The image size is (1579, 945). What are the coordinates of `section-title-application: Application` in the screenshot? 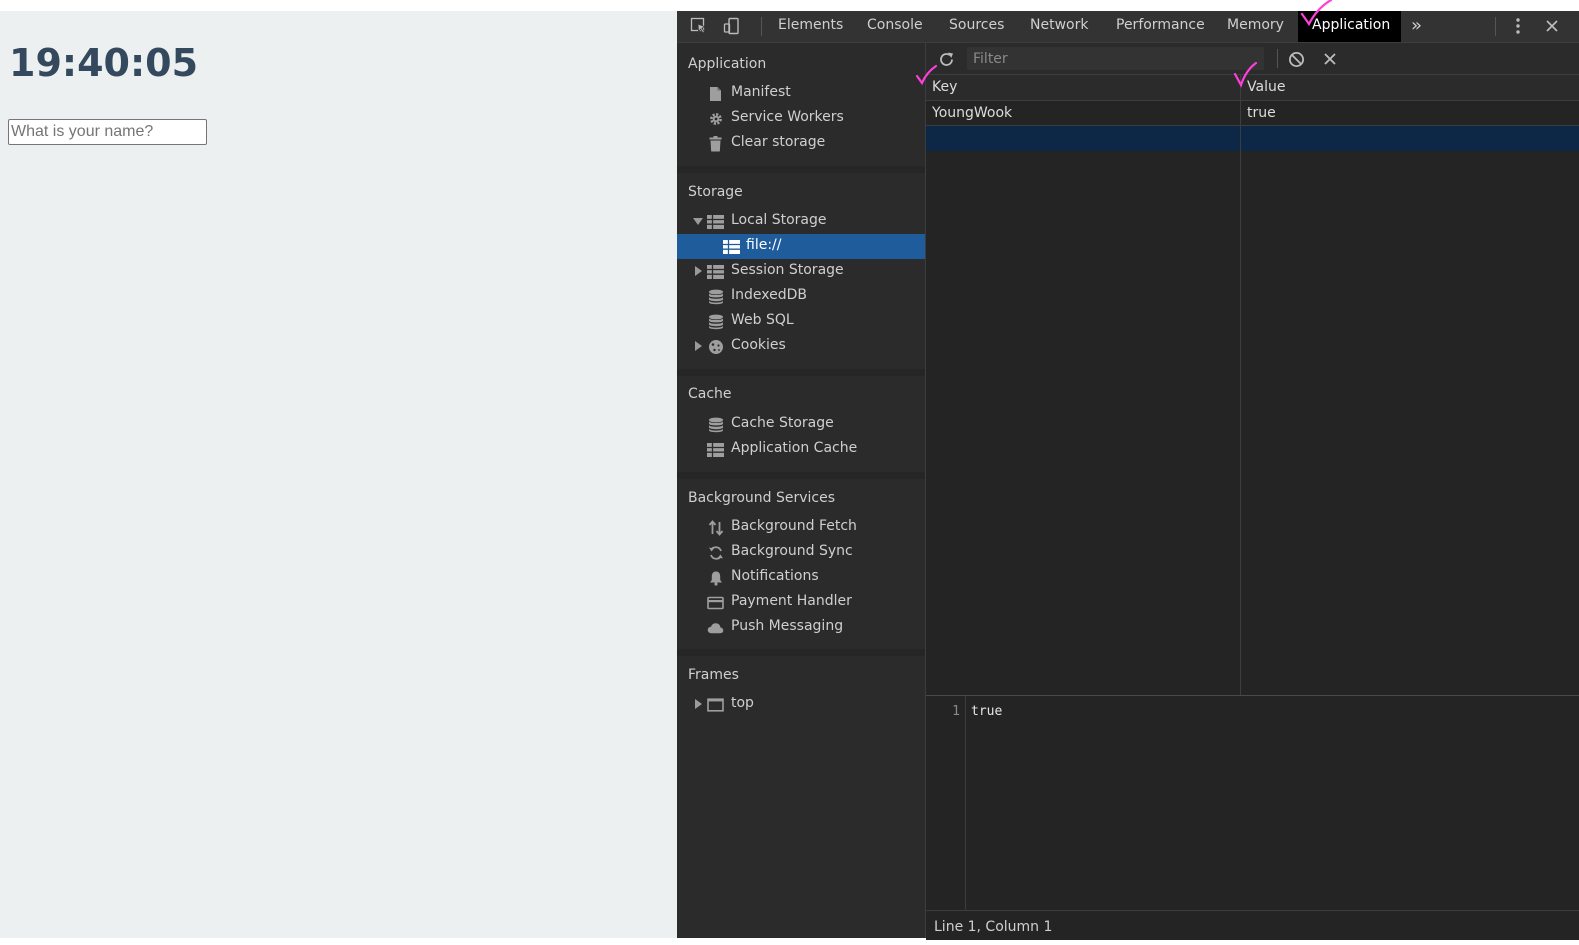 It's located at (727, 64).